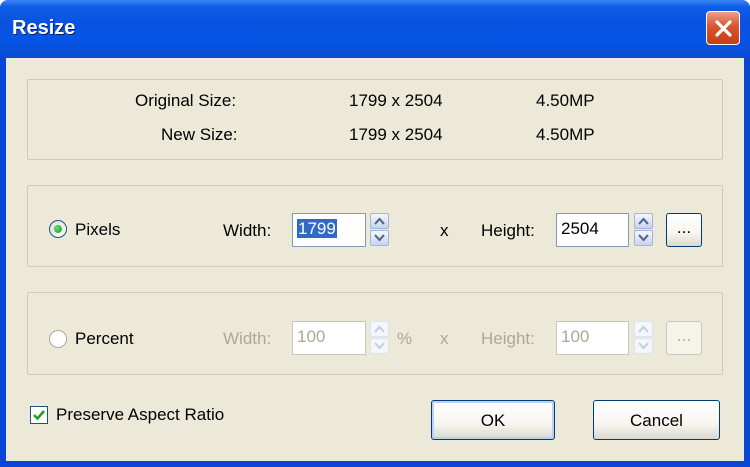 This screenshot has width=750, height=467. What do you see at coordinates (247, 338) in the screenshot?
I see `percent-width-label: Width:` at bounding box center [247, 338].